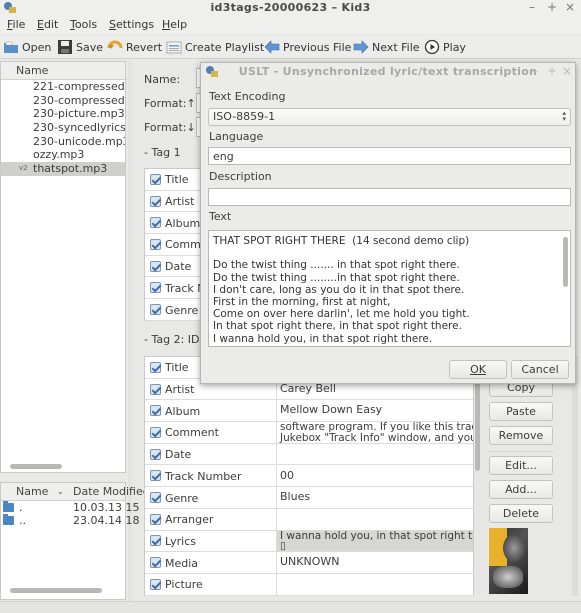 This screenshot has height=613, width=581. What do you see at coordinates (174, 24) in the screenshot?
I see `menu-help: Help` at bounding box center [174, 24].